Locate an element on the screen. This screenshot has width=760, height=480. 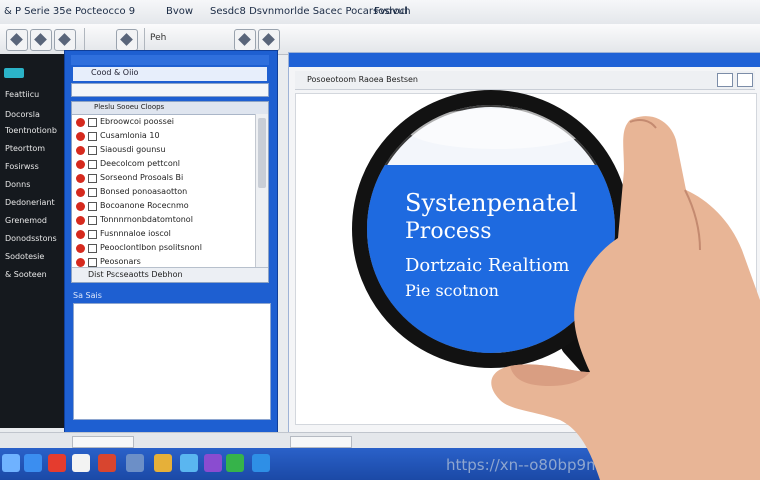
panel-header: Cood & Oiio is located at coordinates (170, 74).